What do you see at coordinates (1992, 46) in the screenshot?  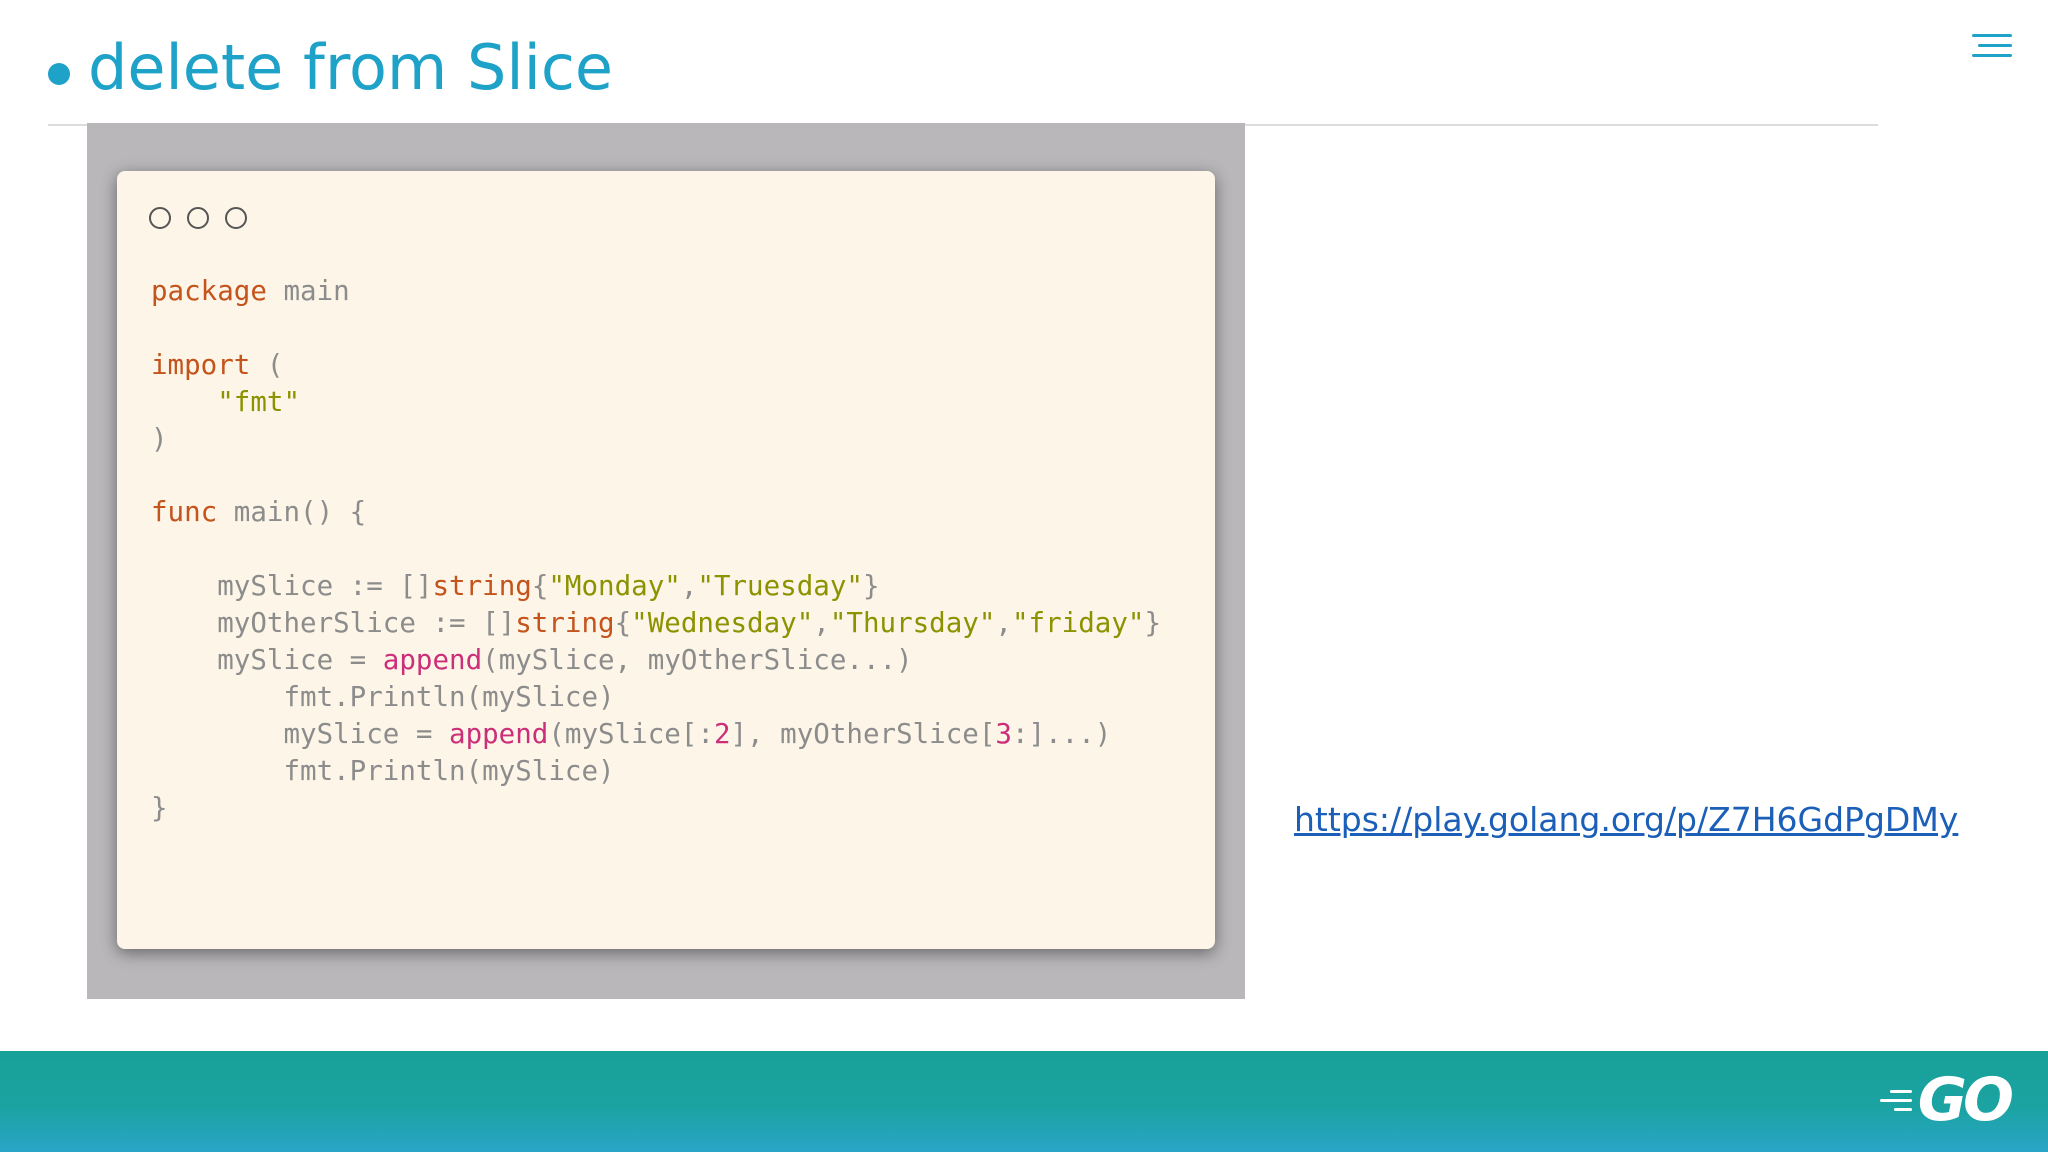 I see `menu-icon` at bounding box center [1992, 46].